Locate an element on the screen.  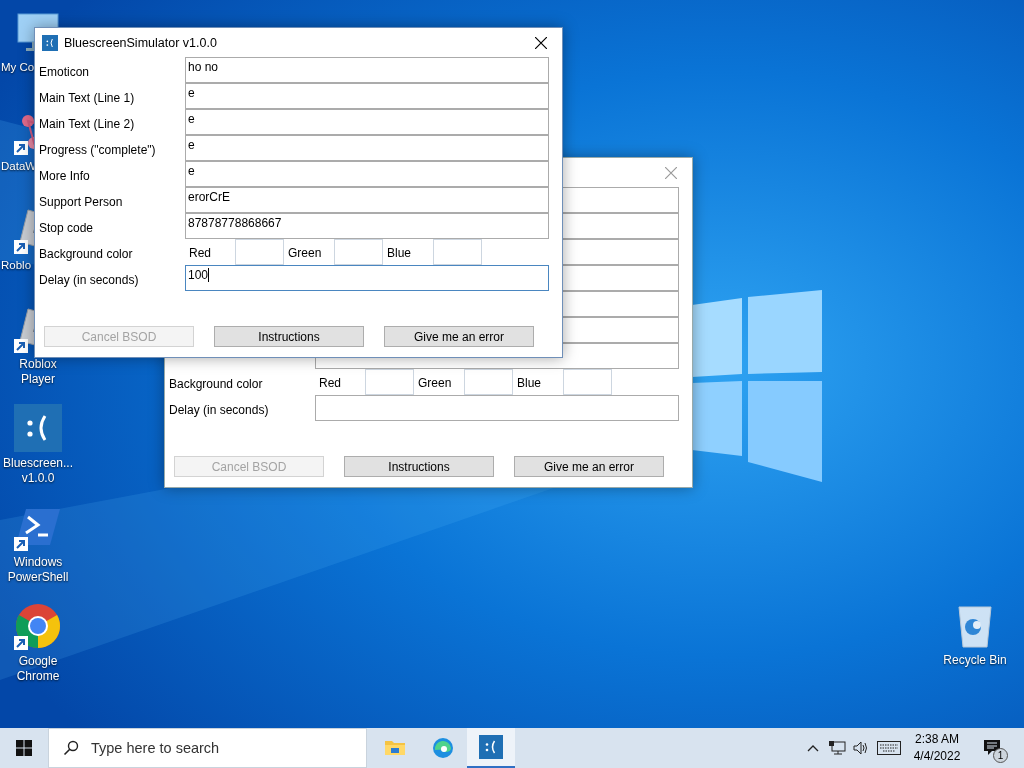
field-label: More Info is located at coordinates (64, 176).